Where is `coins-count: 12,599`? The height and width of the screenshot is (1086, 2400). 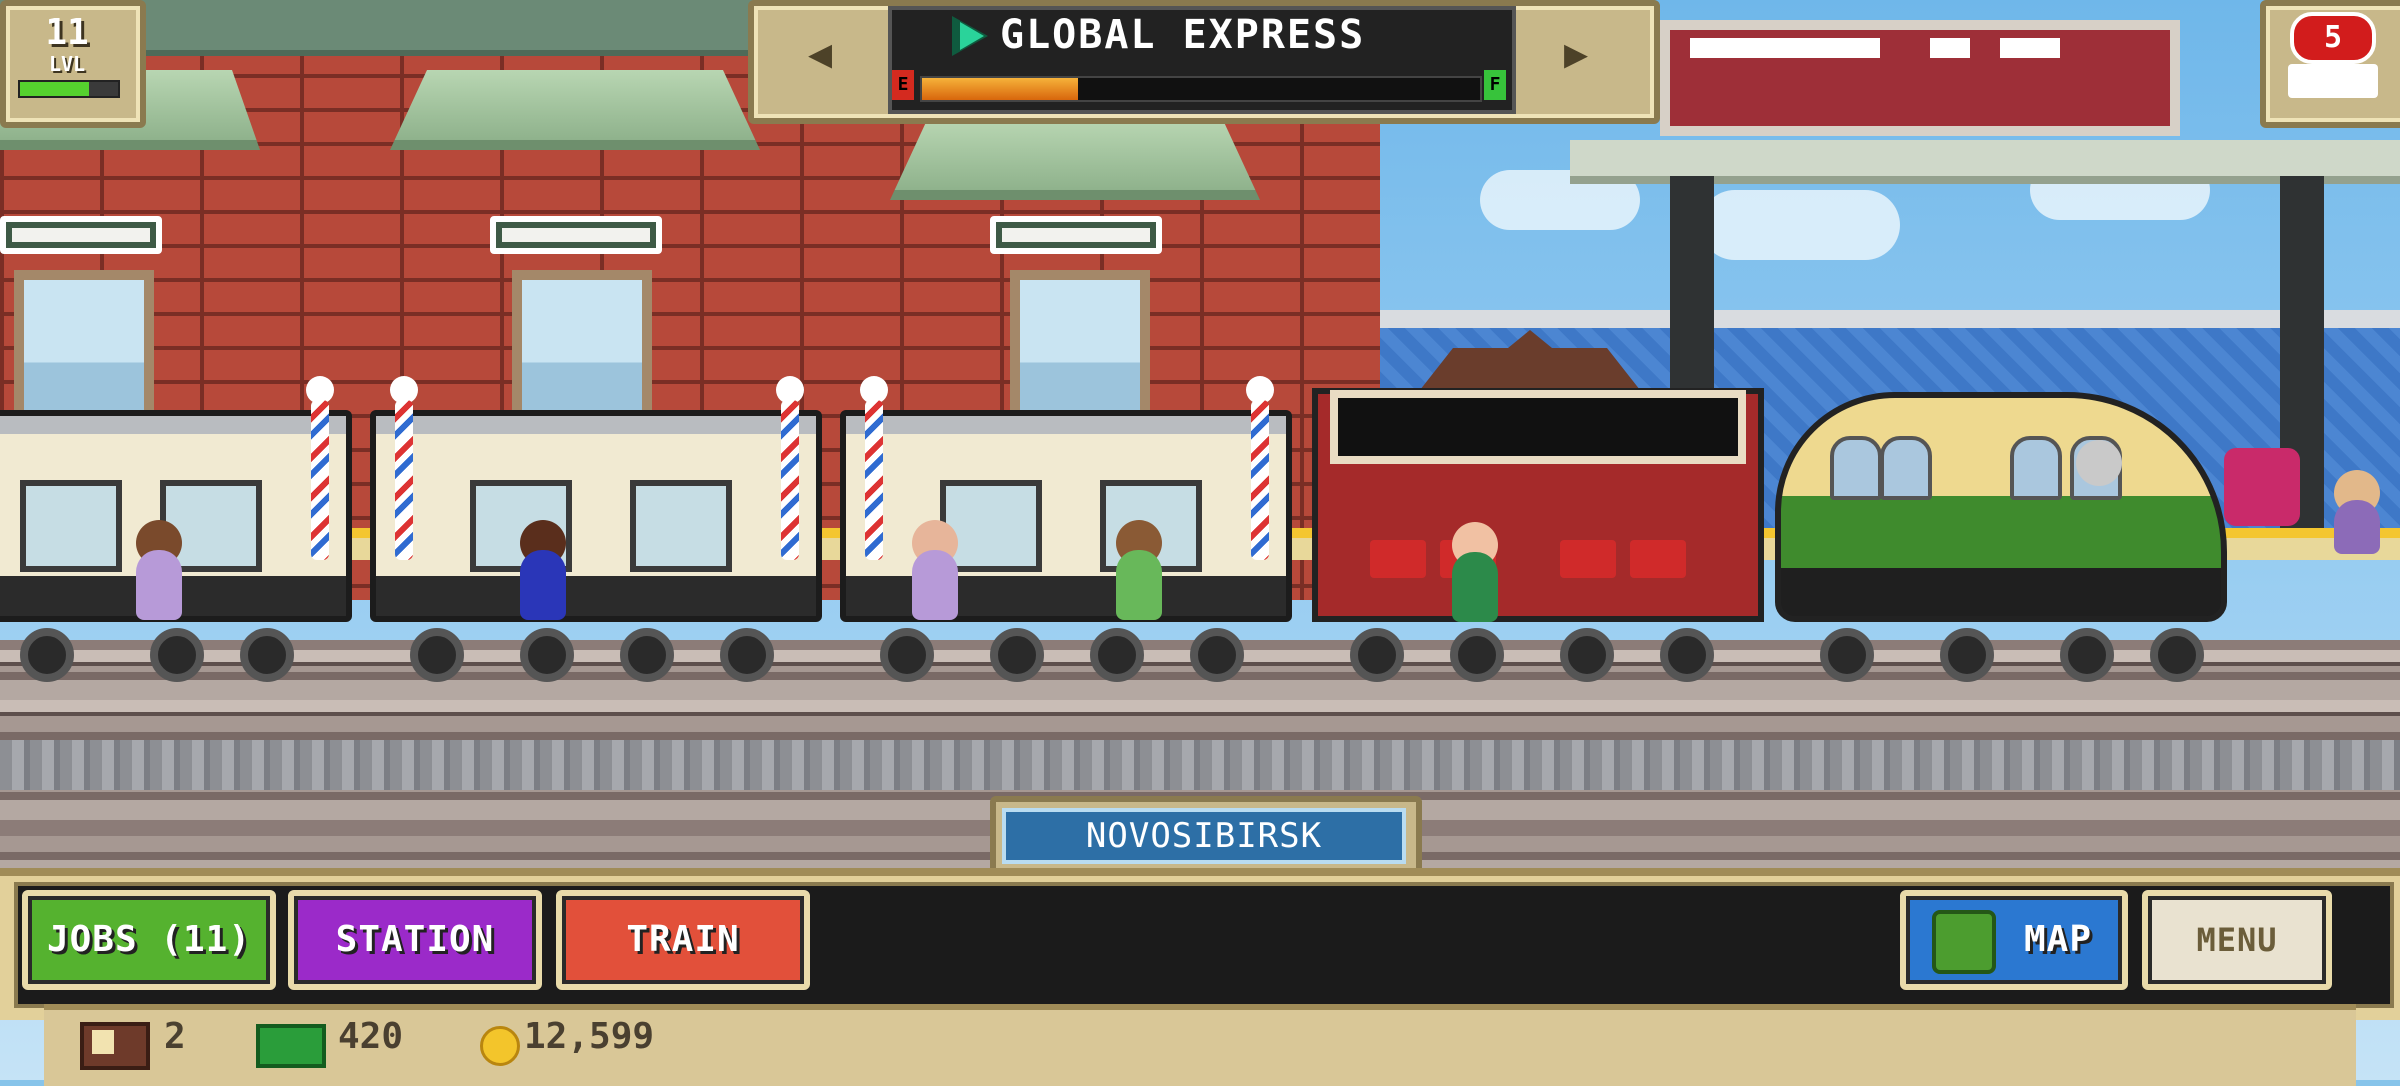 coins-count: 12,599 is located at coordinates (589, 1036).